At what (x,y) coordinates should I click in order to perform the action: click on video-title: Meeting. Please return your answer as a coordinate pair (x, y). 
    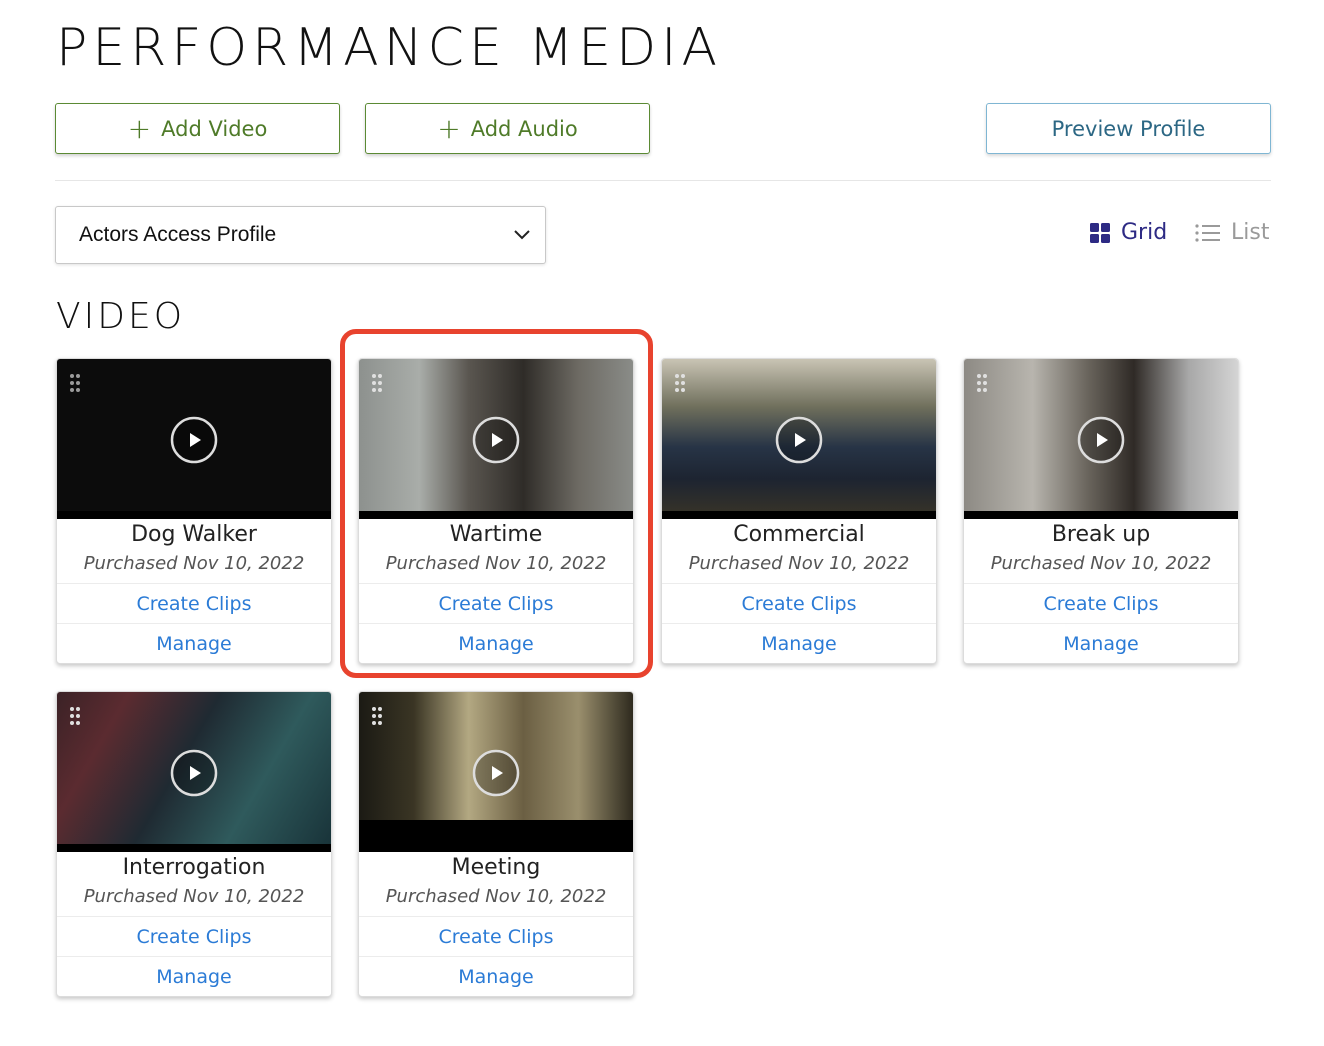
    Looking at the image, I should click on (496, 867).